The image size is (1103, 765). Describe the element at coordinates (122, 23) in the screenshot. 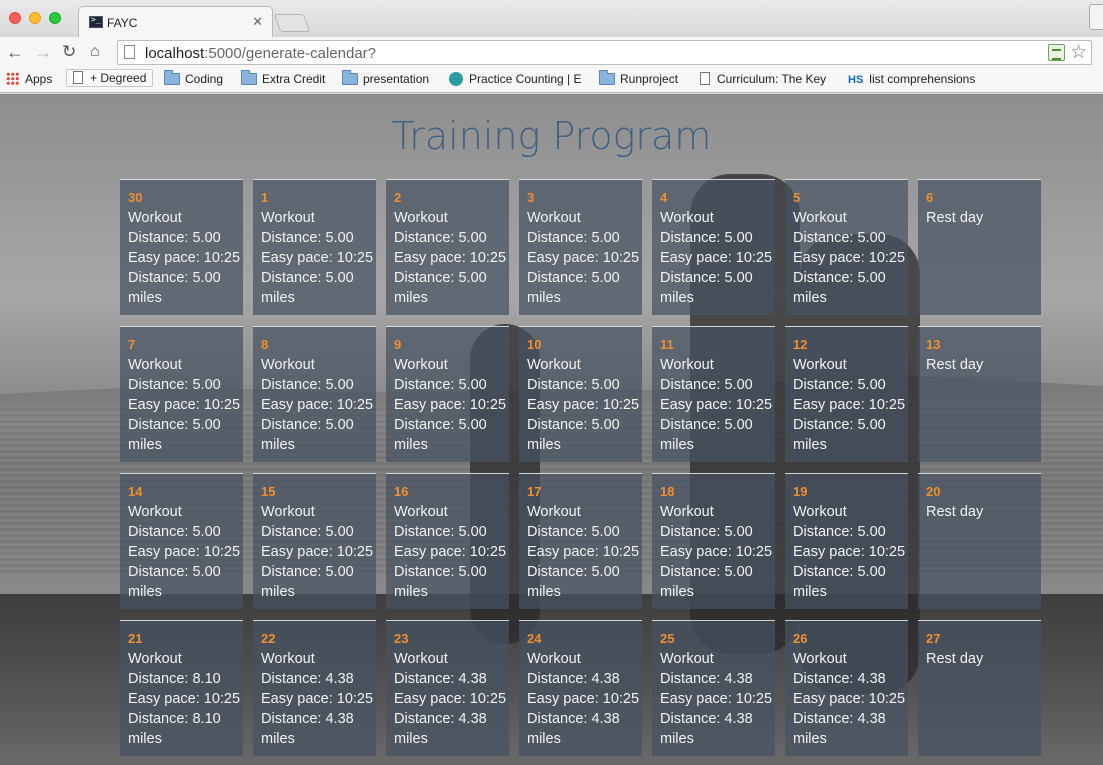

I see `tab-title: FAYC` at that location.